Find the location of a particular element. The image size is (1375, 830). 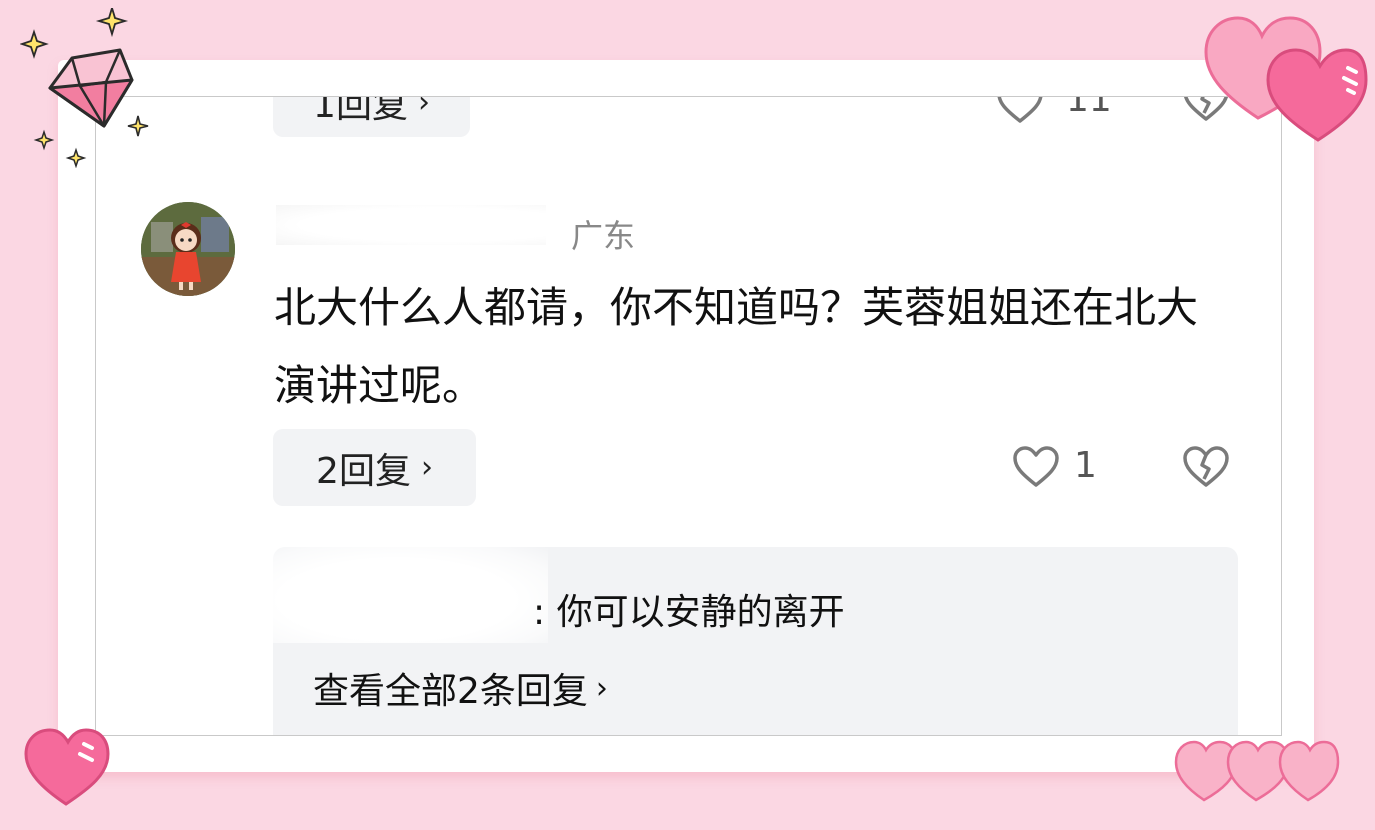

reply-button: 2回复 › is located at coordinates (374, 467).